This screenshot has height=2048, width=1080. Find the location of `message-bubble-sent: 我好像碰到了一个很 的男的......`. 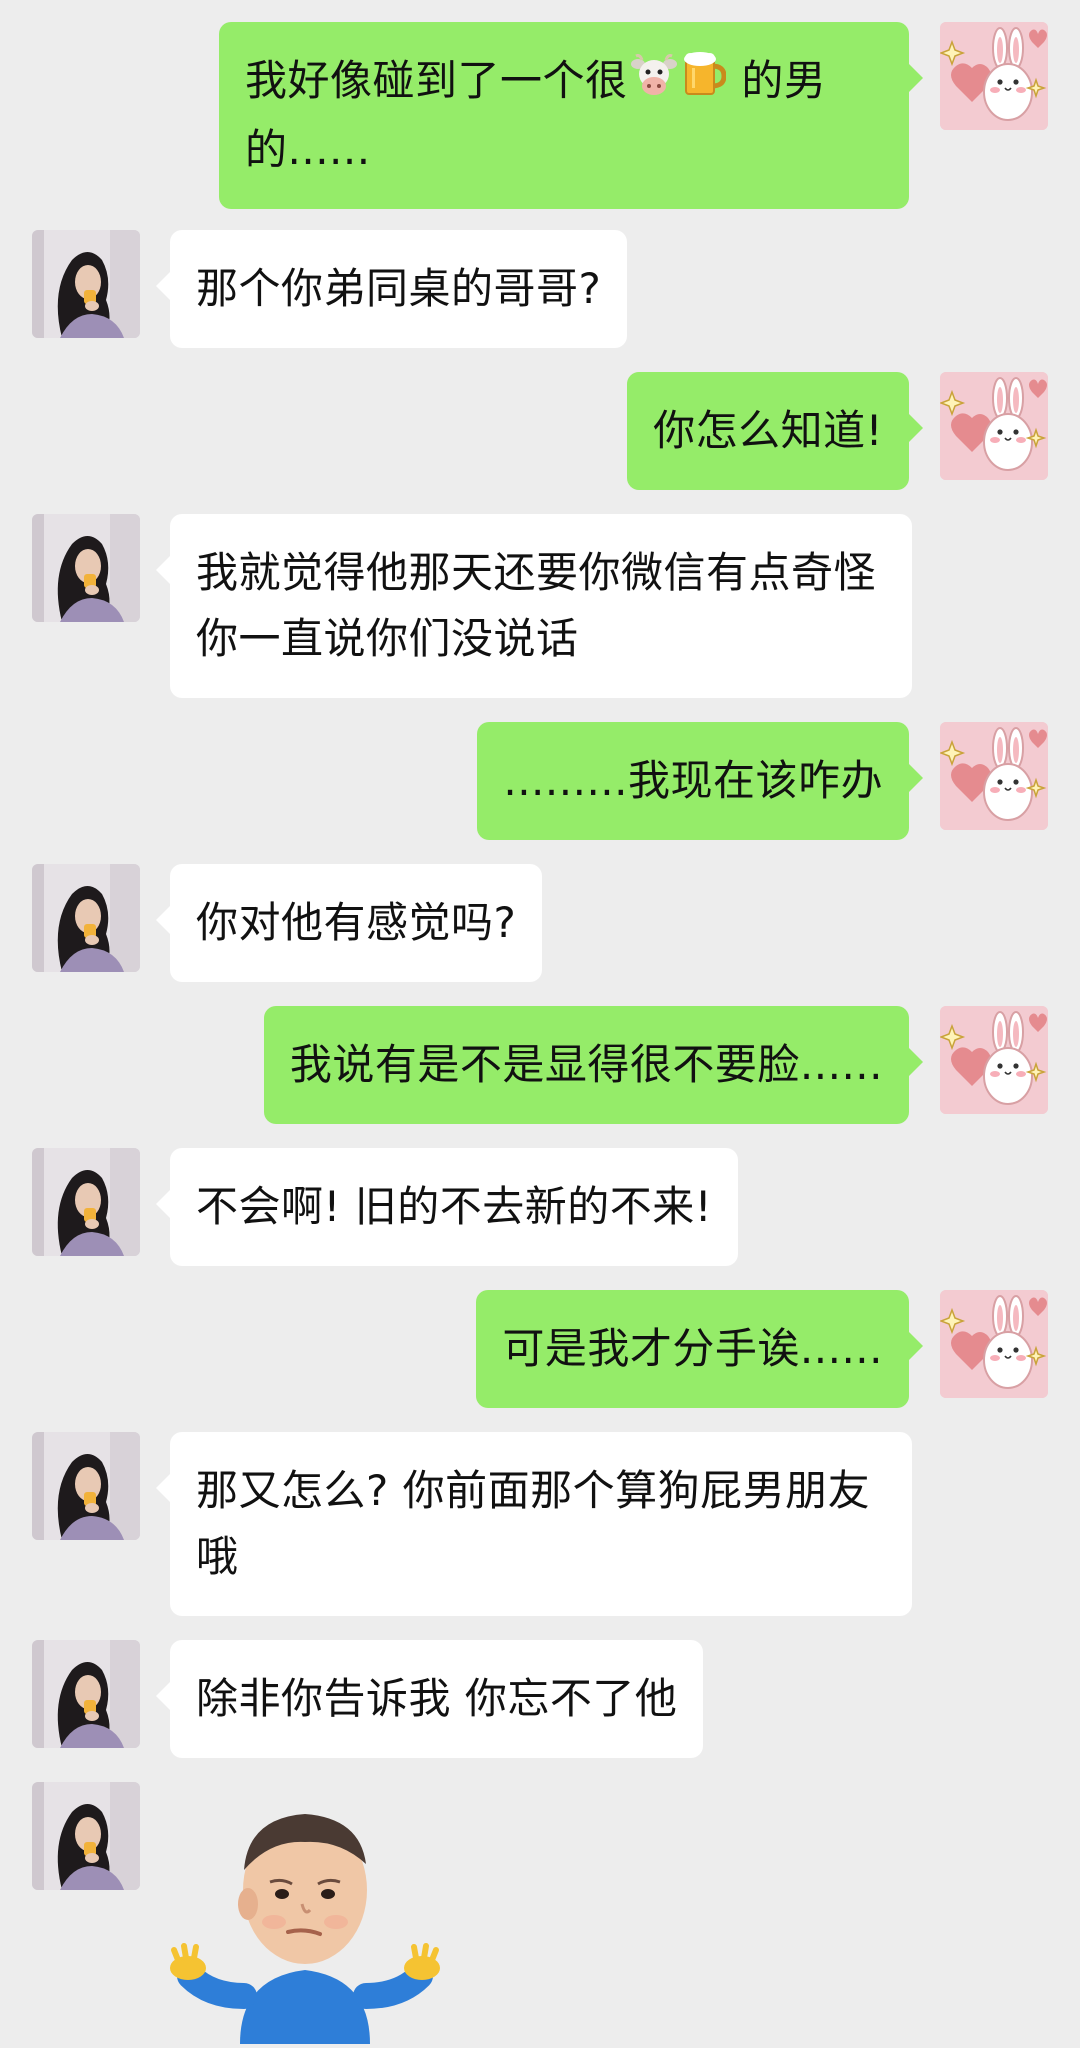

message-bubble-sent: 我好像碰到了一个很 的男的...... is located at coordinates (571, 115).